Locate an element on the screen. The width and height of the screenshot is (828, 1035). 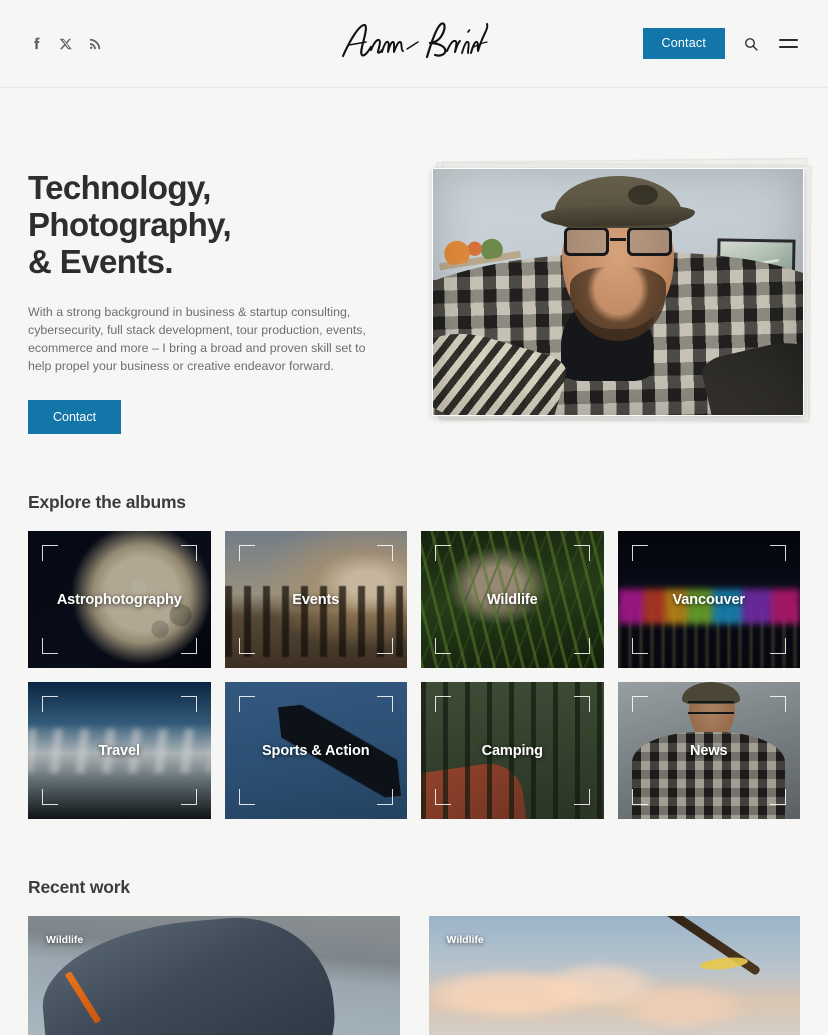
contact-button-header: Contact is located at coordinates (683, 43).